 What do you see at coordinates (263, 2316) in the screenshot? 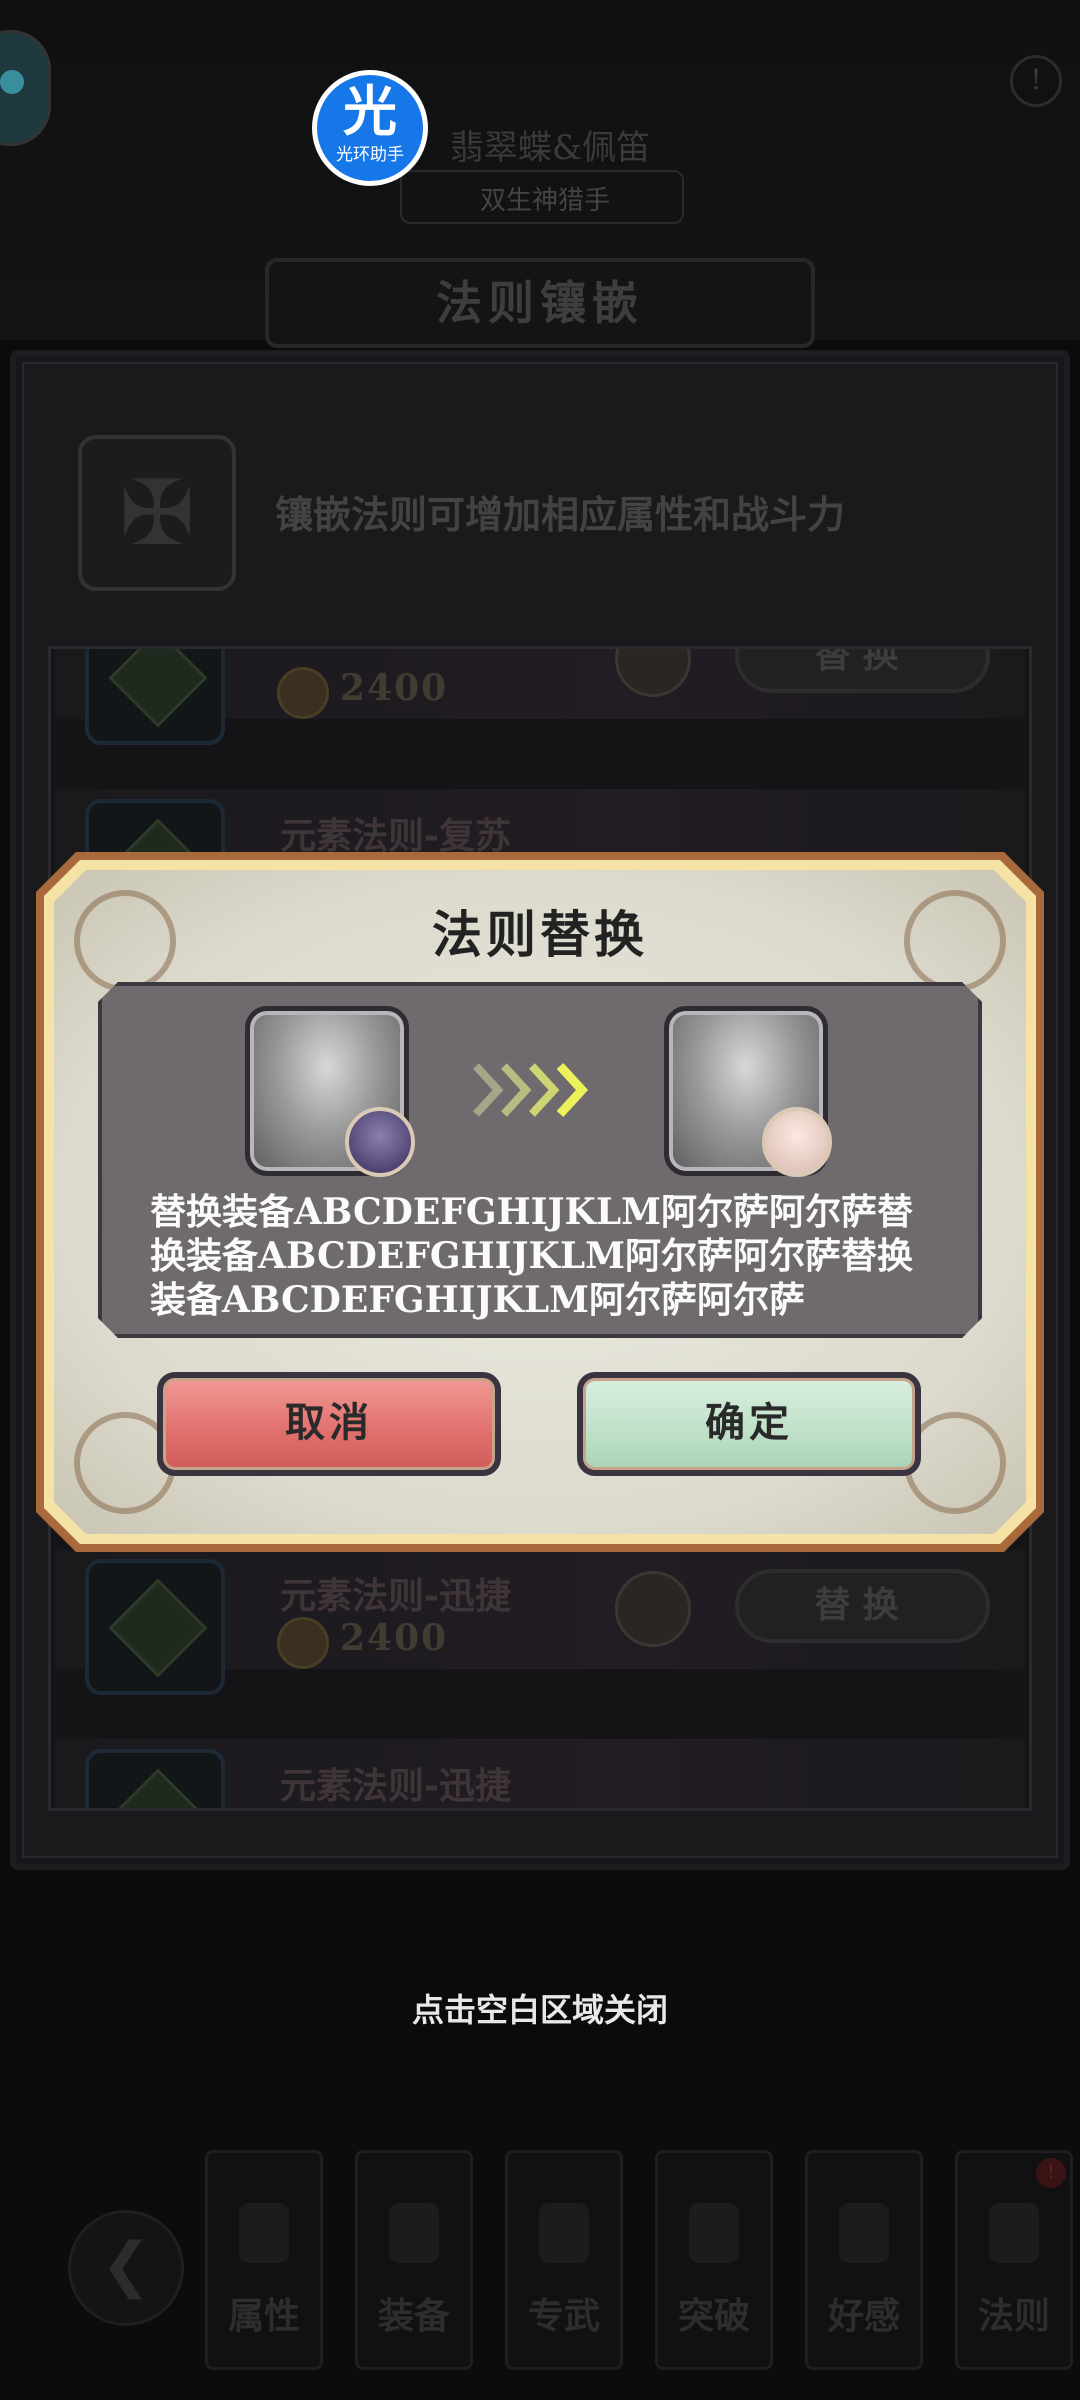
I see `tab-label: 属性` at bounding box center [263, 2316].